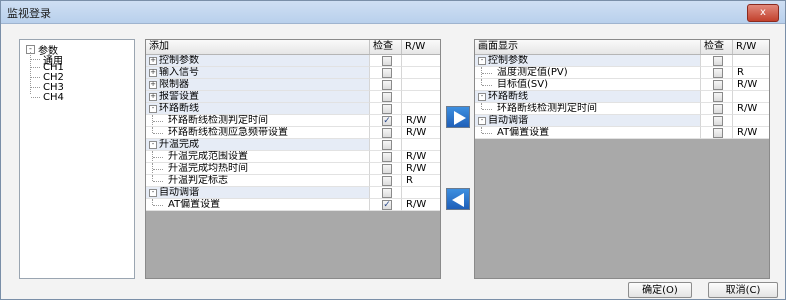  What do you see at coordinates (763, 13) in the screenshot?
I see `close-button: x` at bounding box center [763, 13].